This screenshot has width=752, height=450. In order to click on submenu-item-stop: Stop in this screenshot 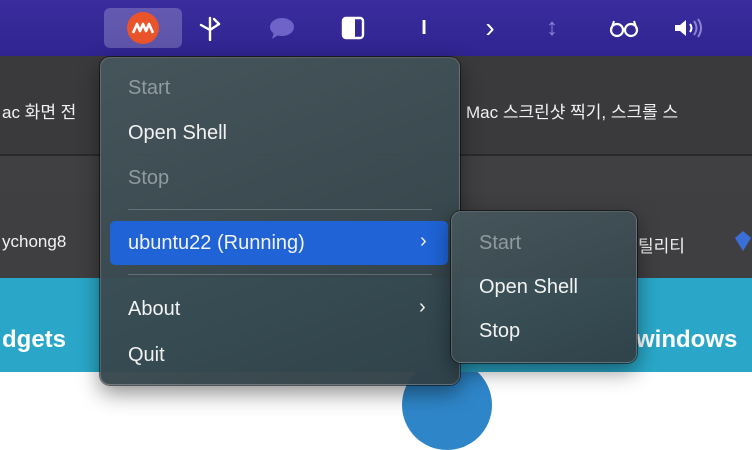, I will do `click(499, 331)`.